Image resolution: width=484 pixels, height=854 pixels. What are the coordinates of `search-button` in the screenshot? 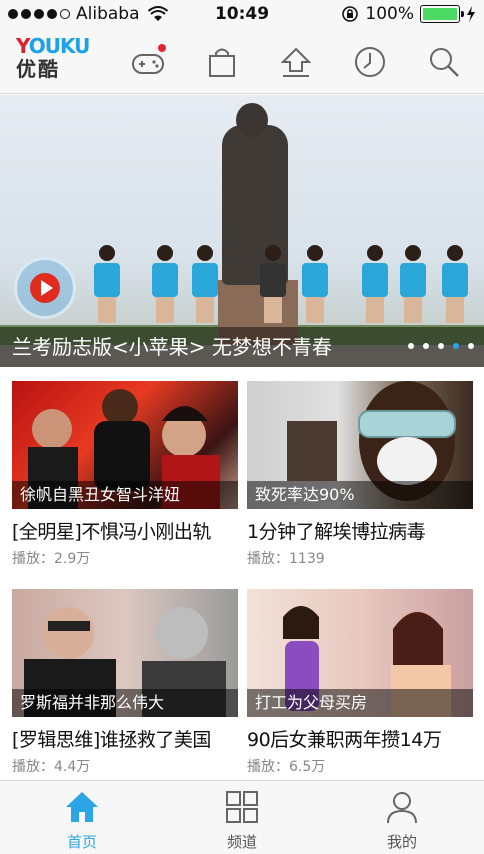 It's located at (444, 62).